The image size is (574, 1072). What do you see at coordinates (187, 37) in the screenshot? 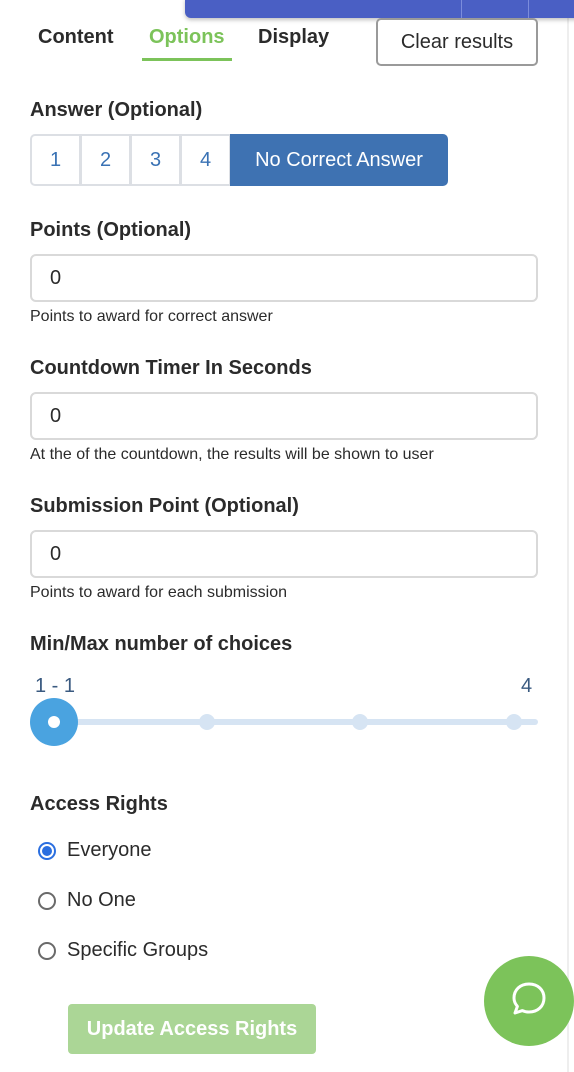
I see `tab-options: Options` at bounding box center [187, 37].